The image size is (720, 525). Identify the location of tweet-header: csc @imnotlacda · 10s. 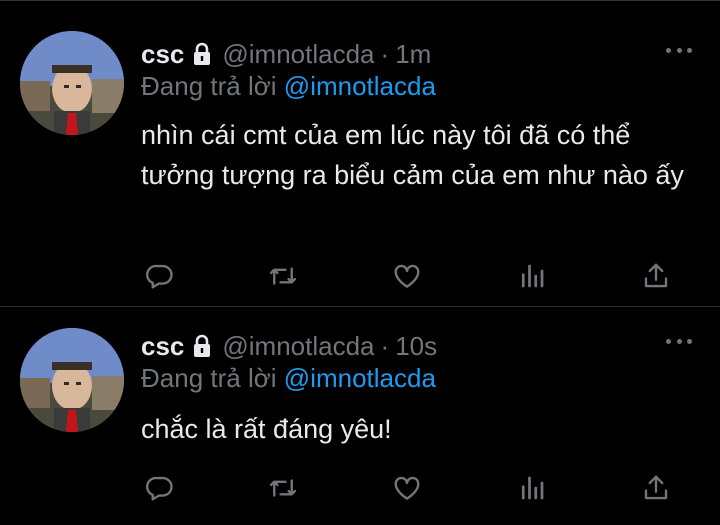
(289, 346).